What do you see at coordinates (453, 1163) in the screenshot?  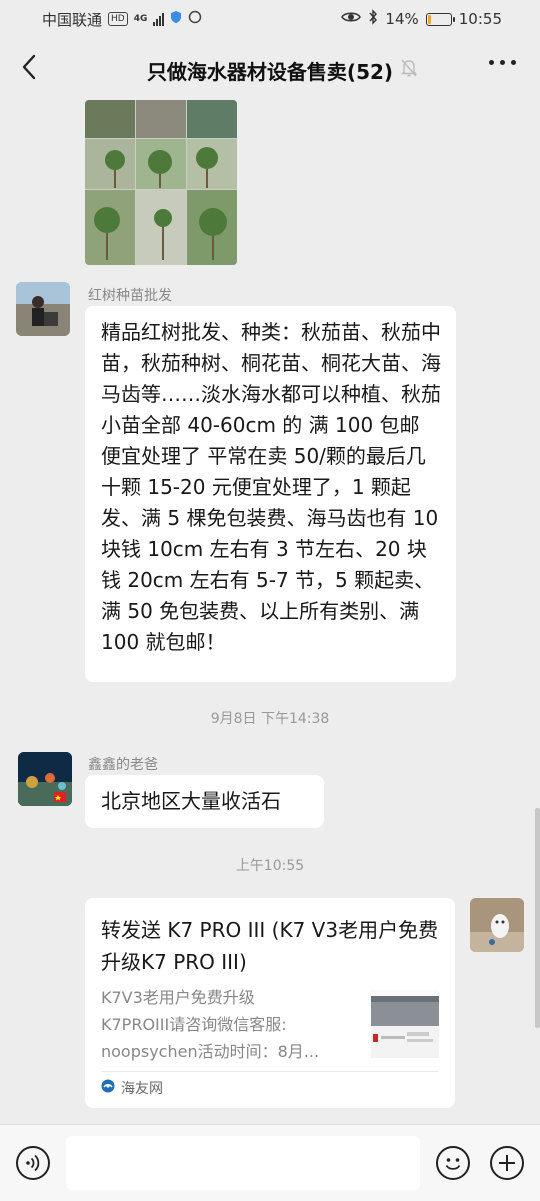 I see `emoji-icon` at bounding box center [453, 1163].